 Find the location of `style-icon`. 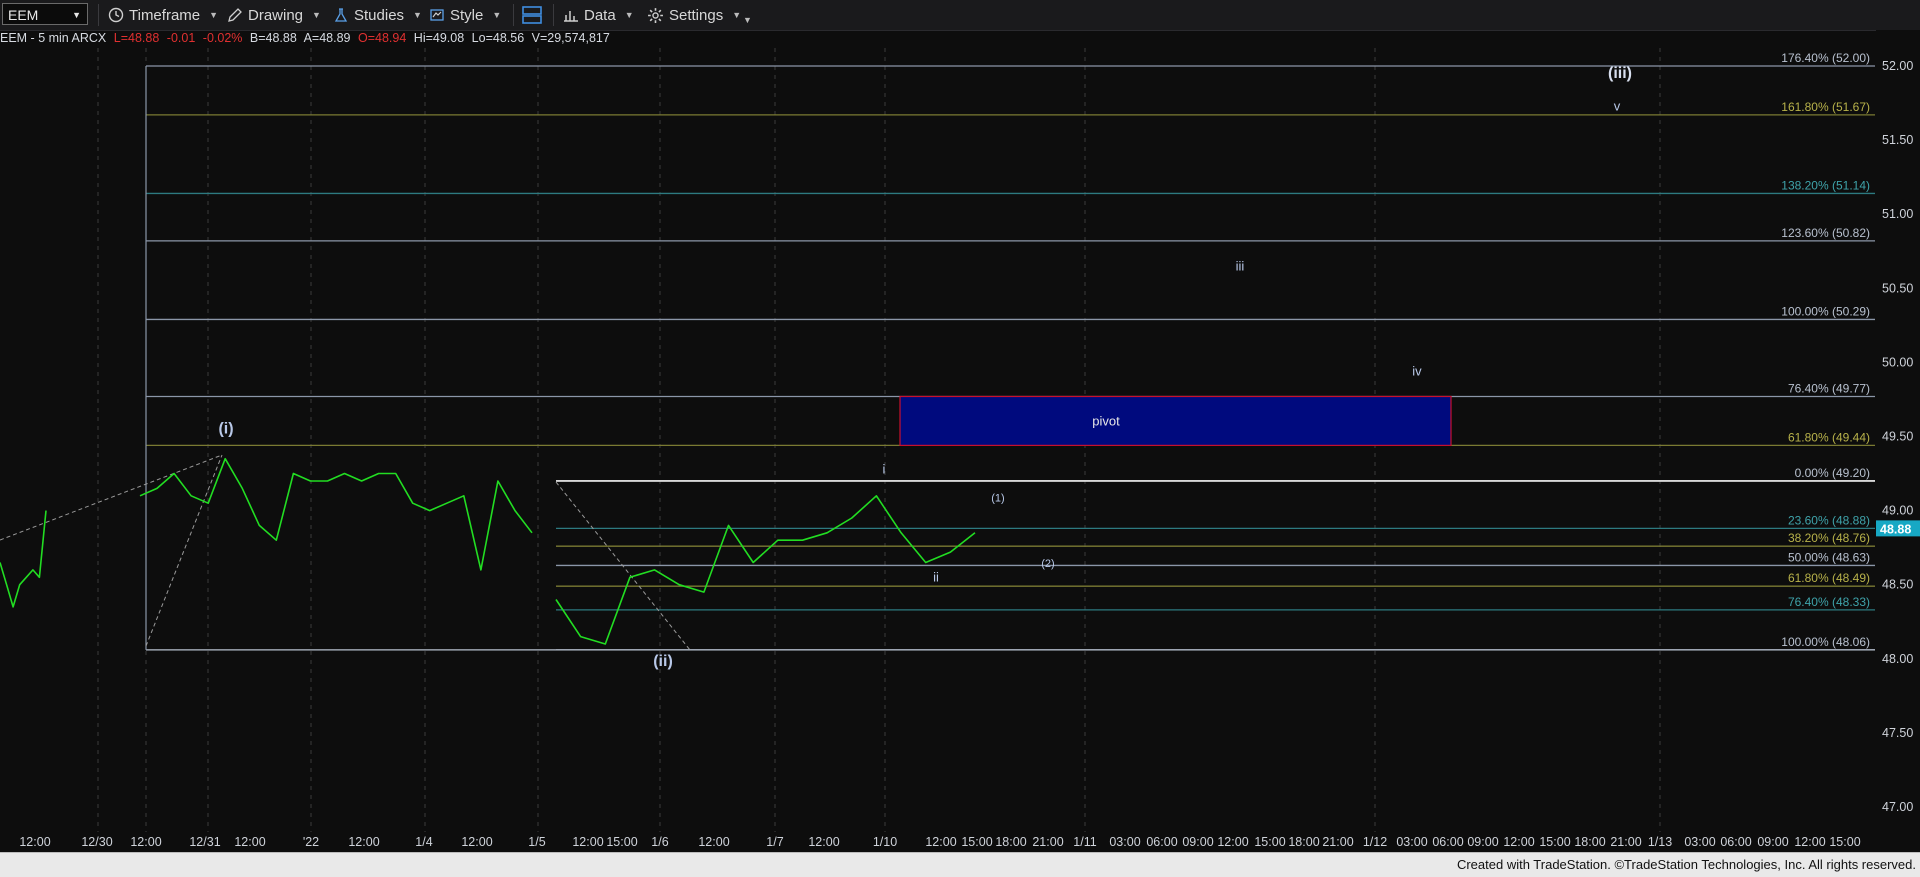

style-icon is located at coordinates (437, 15).